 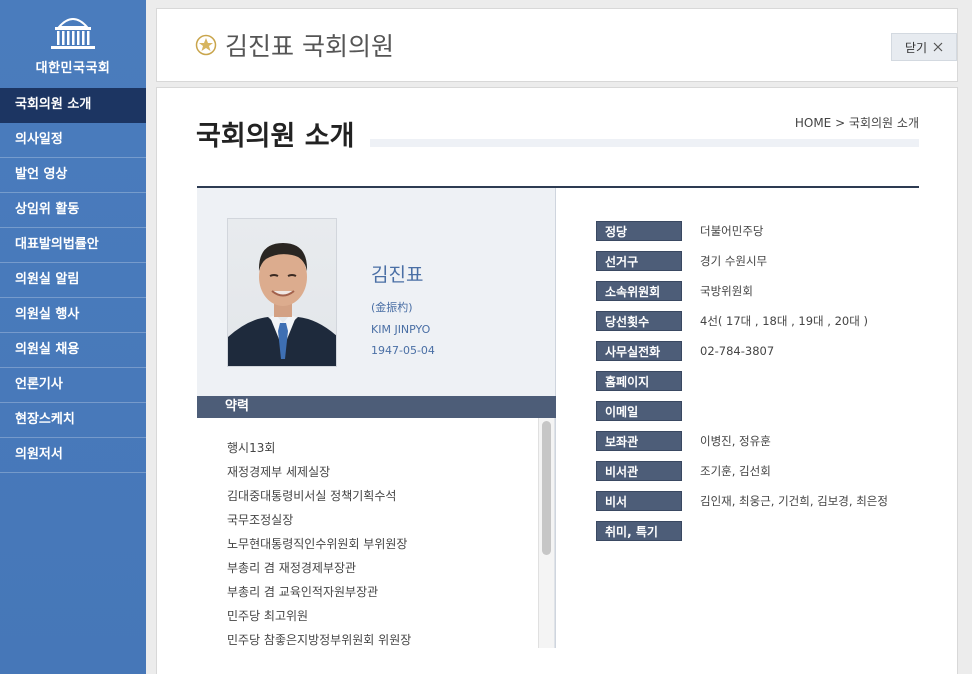 What do you see at coordinates (639, 501) in the screenshot?
I see `info-label: 비서` at bounding box center [639, 501].